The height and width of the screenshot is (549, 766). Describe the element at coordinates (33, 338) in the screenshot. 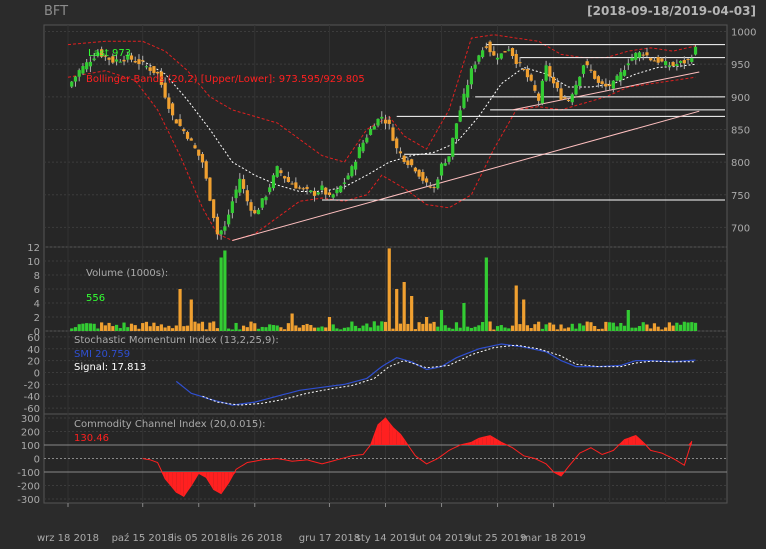

I see `smi-tick-label: 60` at that location.